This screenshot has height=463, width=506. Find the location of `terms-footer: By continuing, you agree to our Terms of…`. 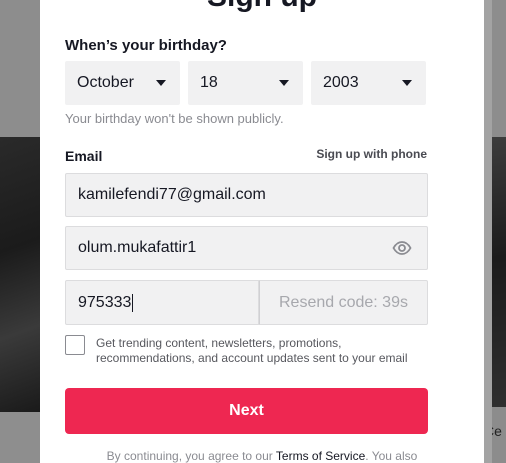

terms-footer: By continuing, you agree to our Terms of… is located at coordinates (262, 456).